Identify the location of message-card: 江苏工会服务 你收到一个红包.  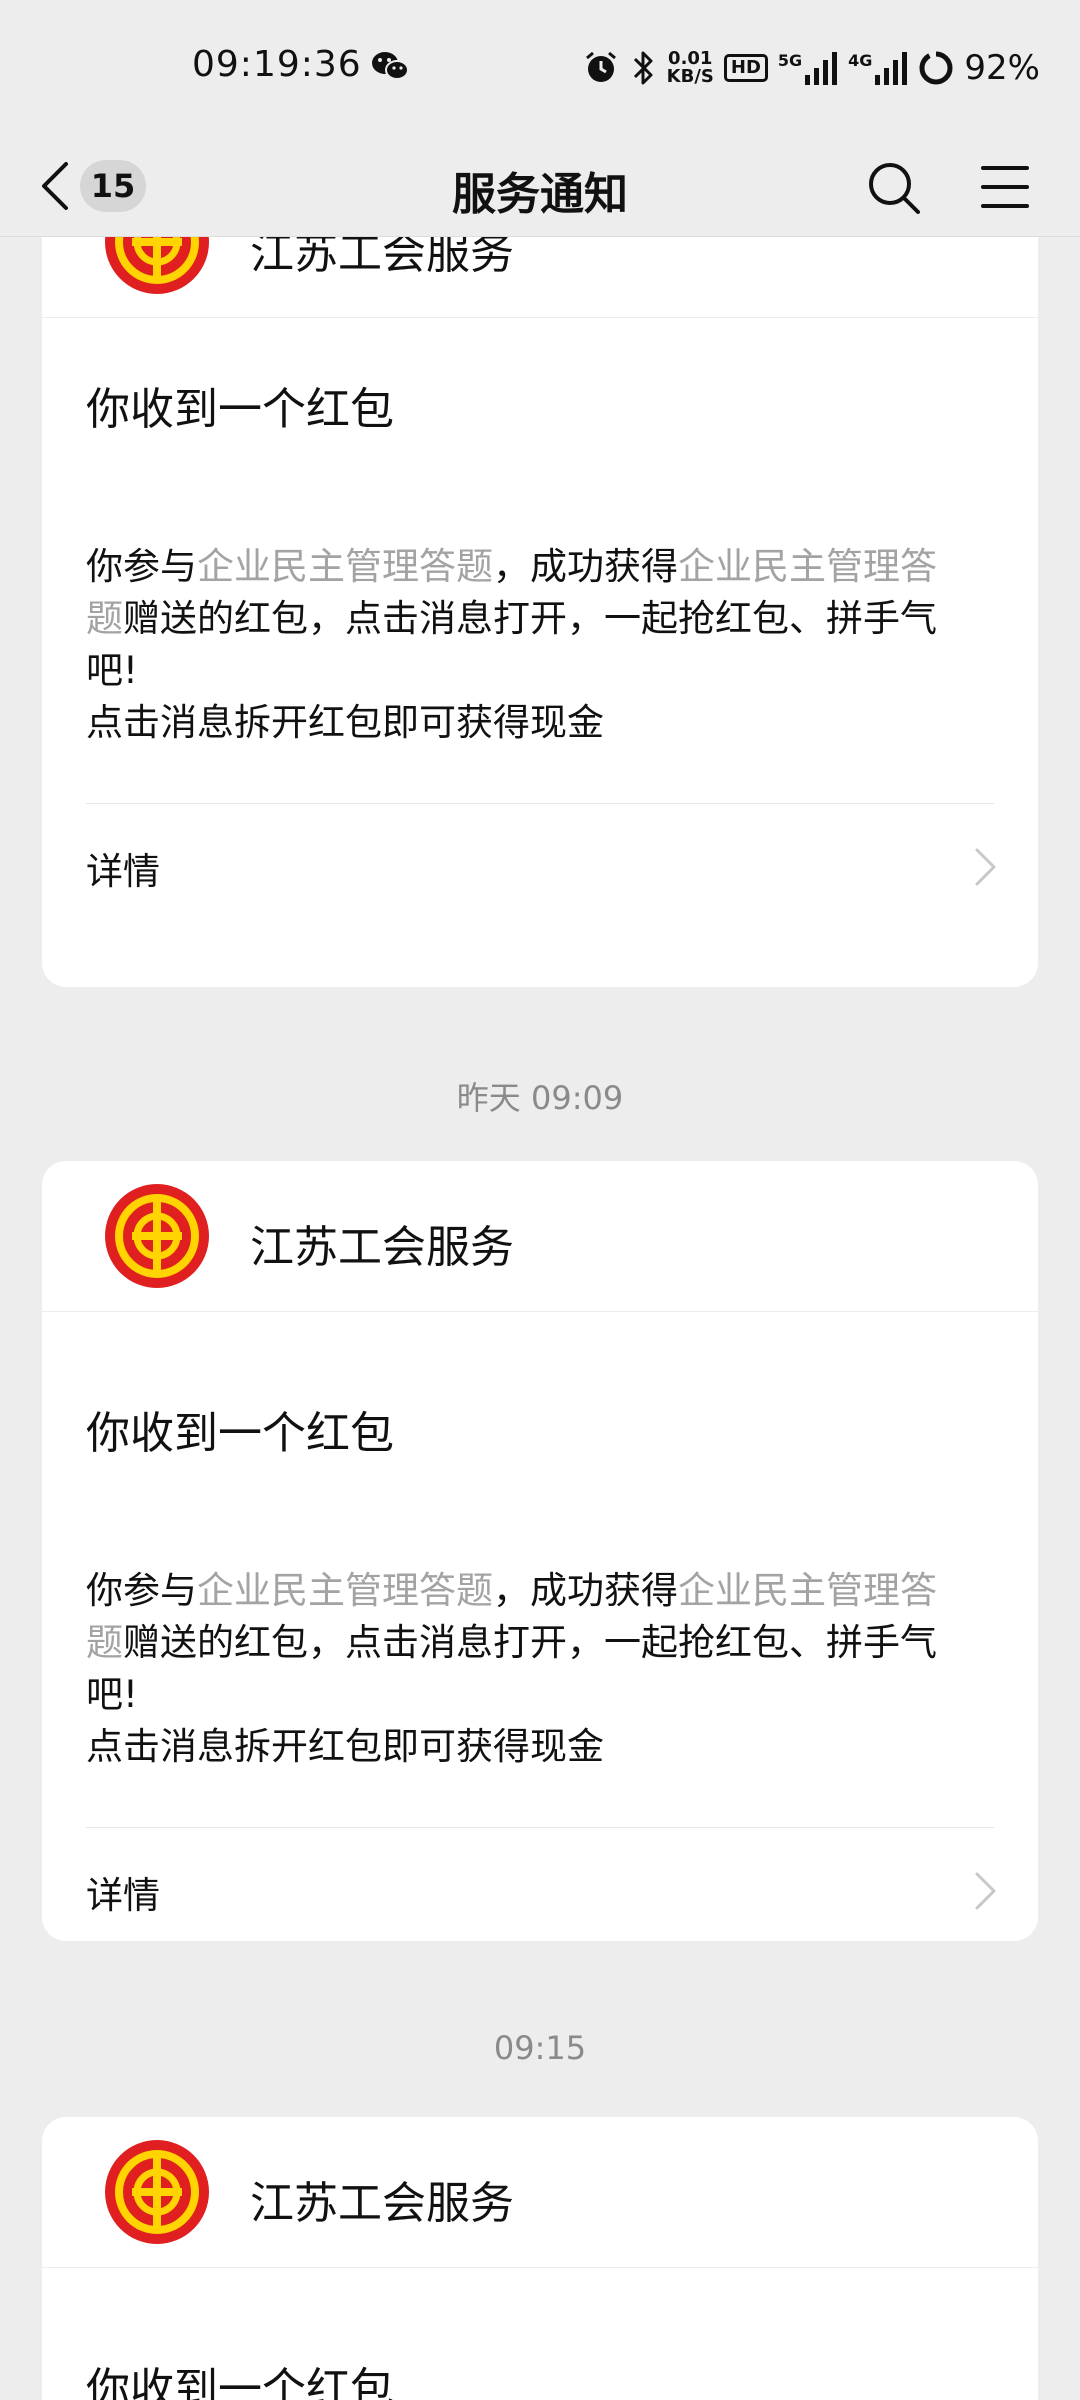
(540, 2258).